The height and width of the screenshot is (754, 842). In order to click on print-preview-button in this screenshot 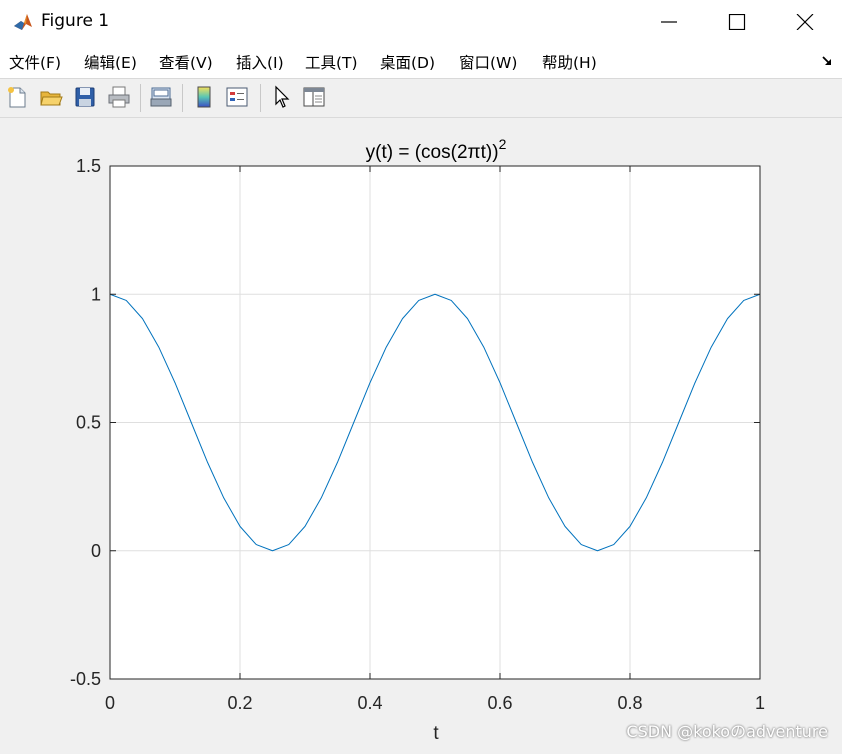, I will do `click(161, 97)`.